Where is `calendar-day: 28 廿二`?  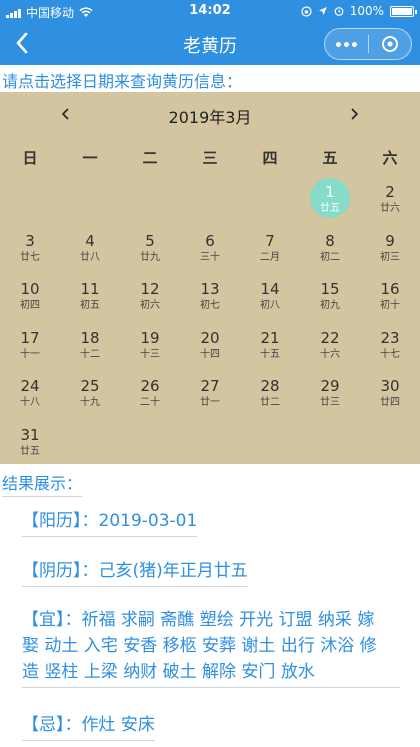 calendar-day: 28 廿二 is located at coordinates (270, 397).